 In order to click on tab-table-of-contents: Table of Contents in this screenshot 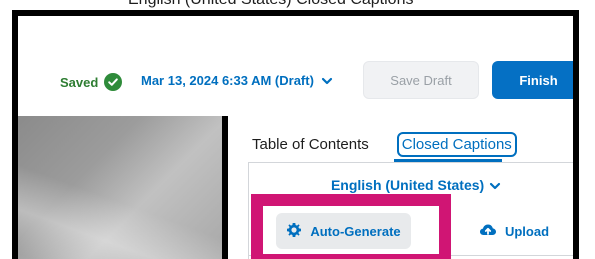, I will do `click(310, 144)`.